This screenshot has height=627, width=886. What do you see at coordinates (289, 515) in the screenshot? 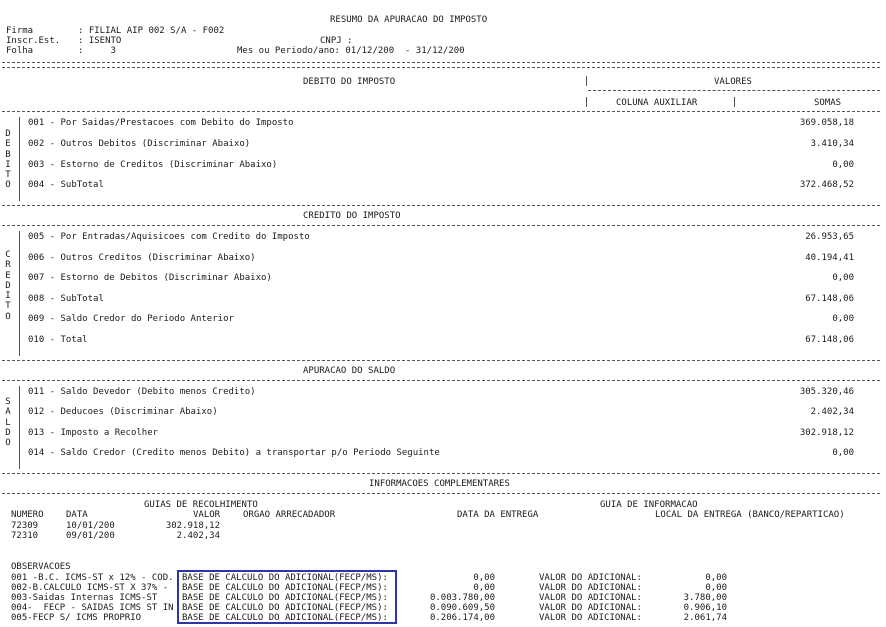
I see `col-orgao: ORGAO ARRECADADOR` at bounding box center [289, 515].